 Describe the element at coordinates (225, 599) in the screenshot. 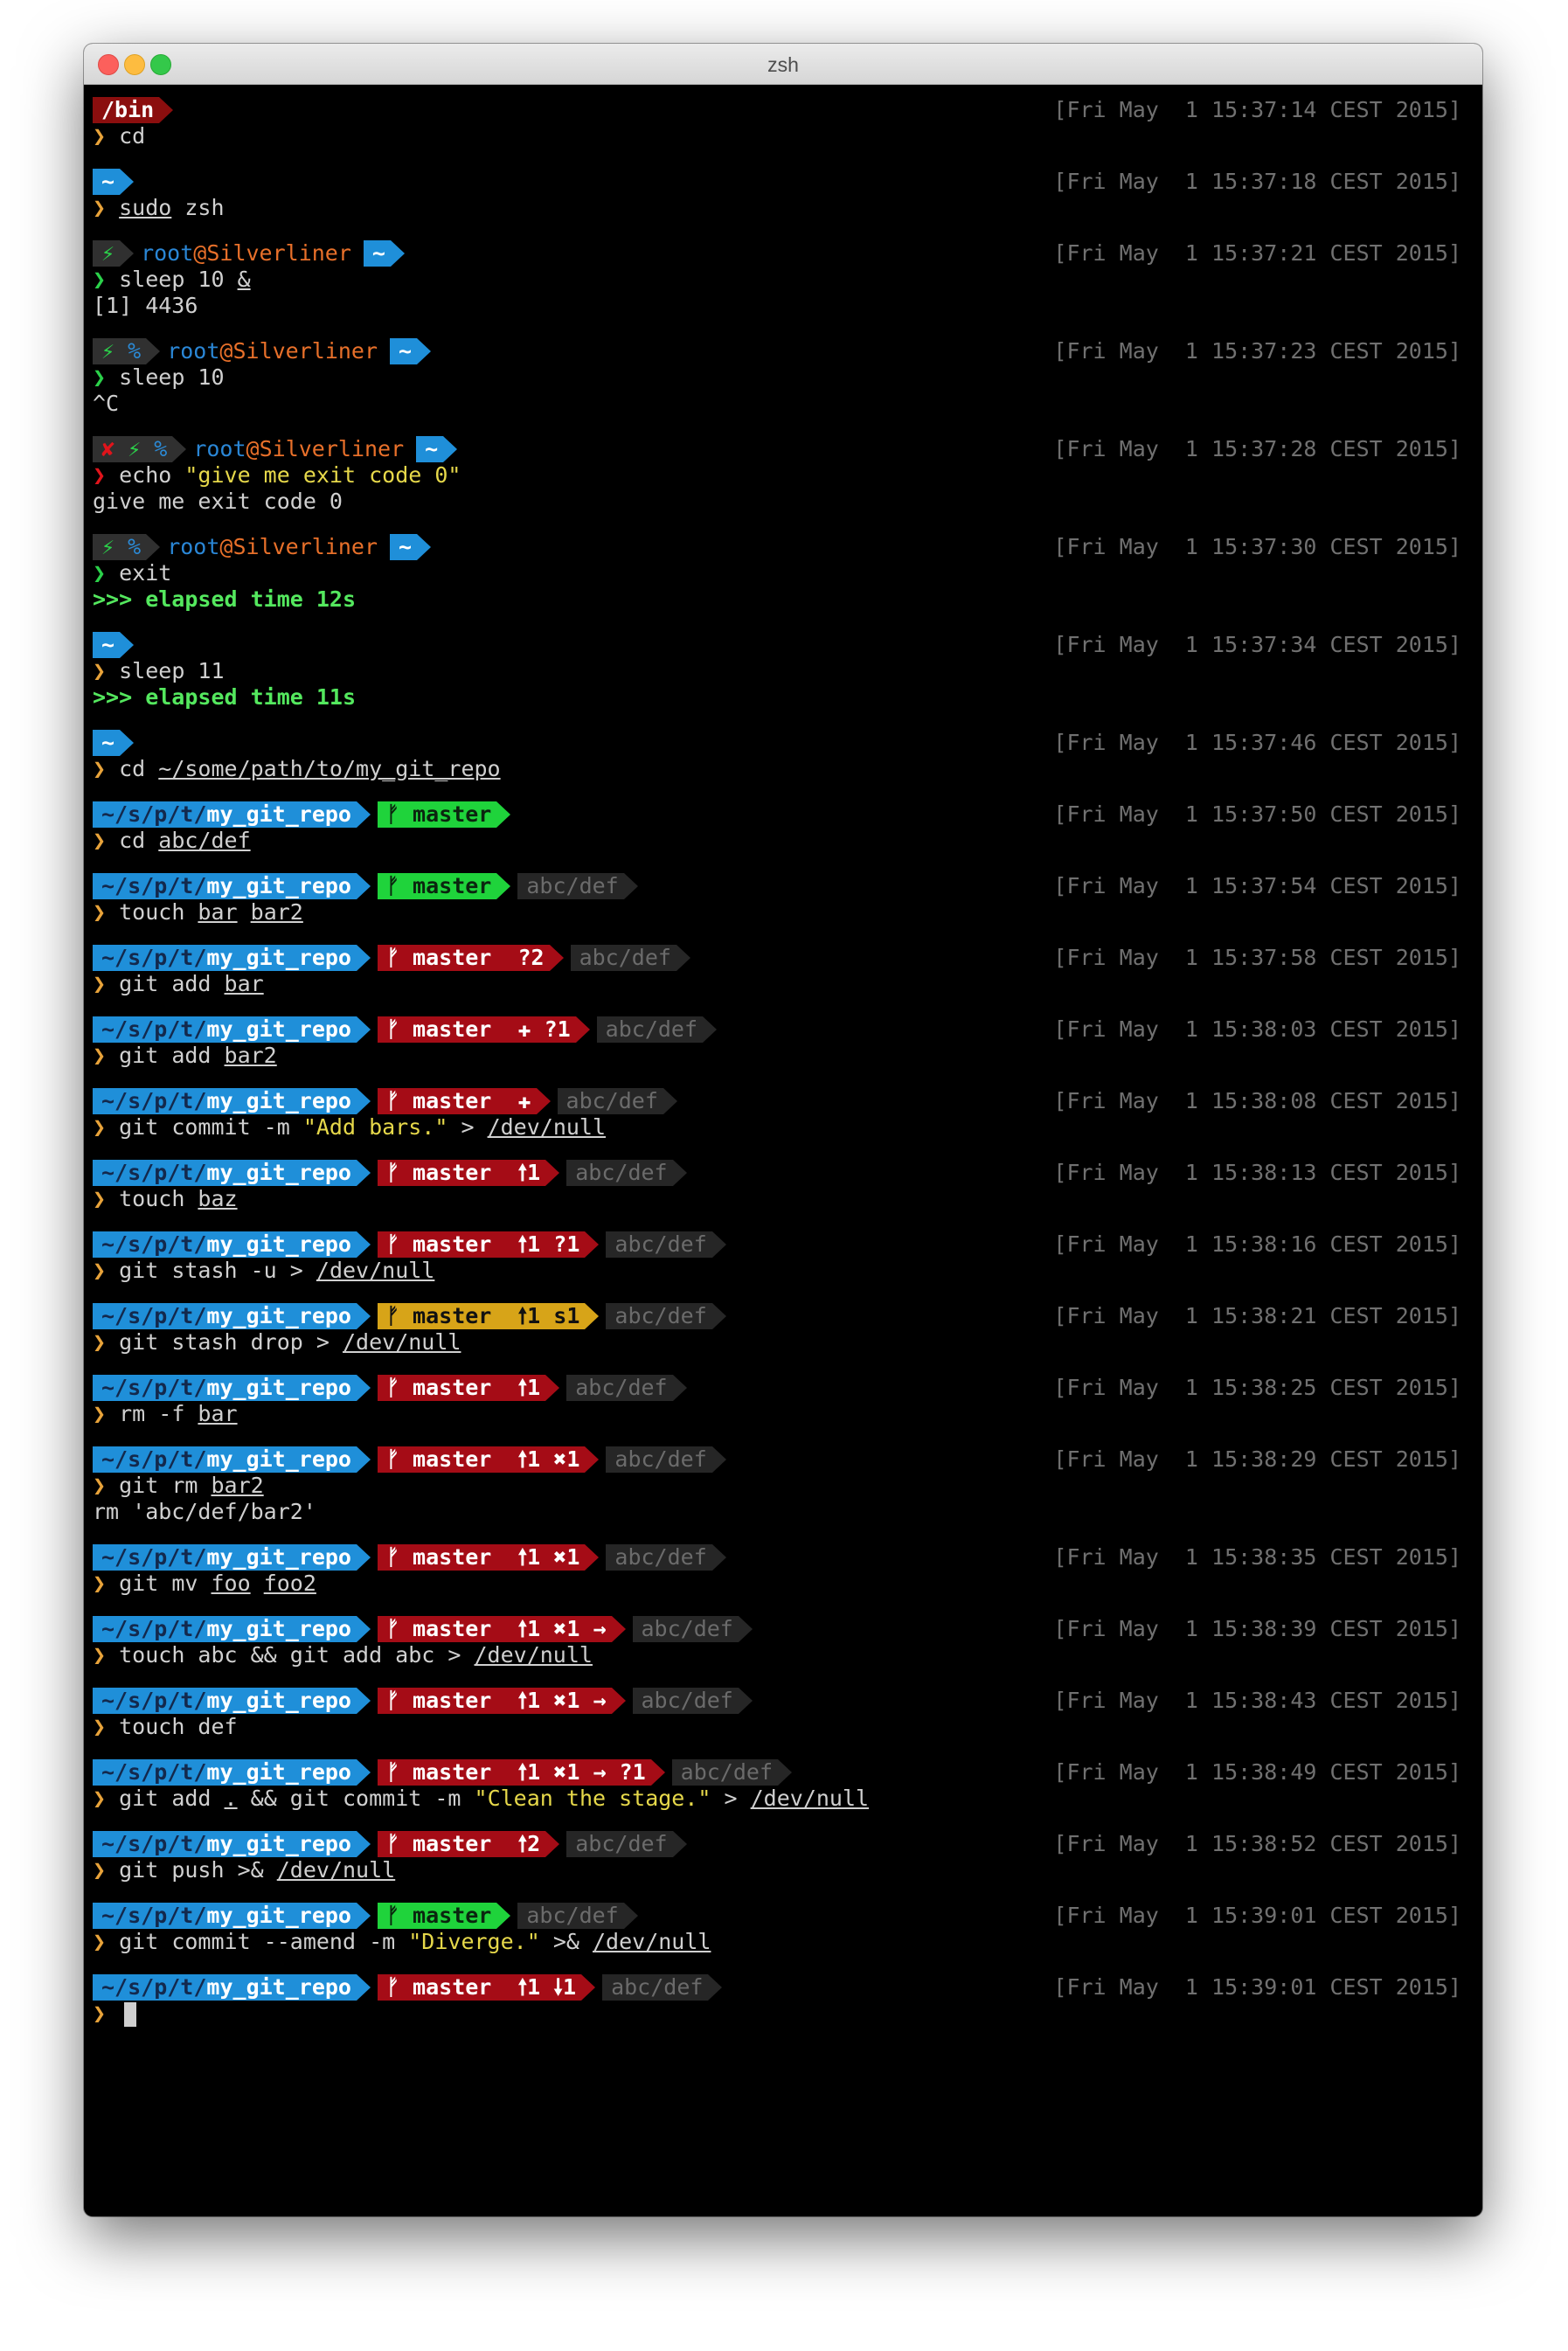

I see `output-line: >>> elapsed time 12s` at that location.